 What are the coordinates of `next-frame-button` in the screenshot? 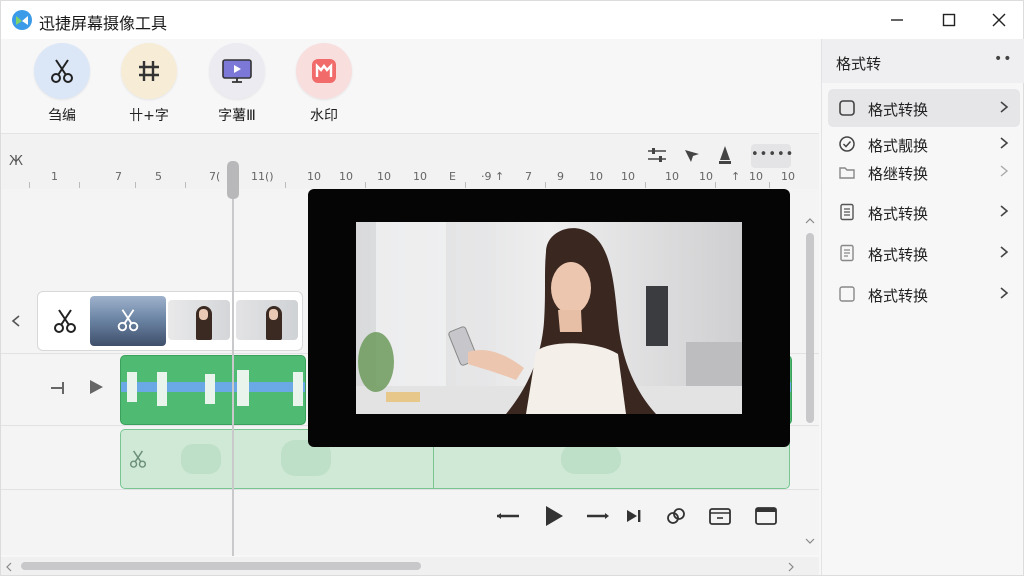 It's located at (634, 516).